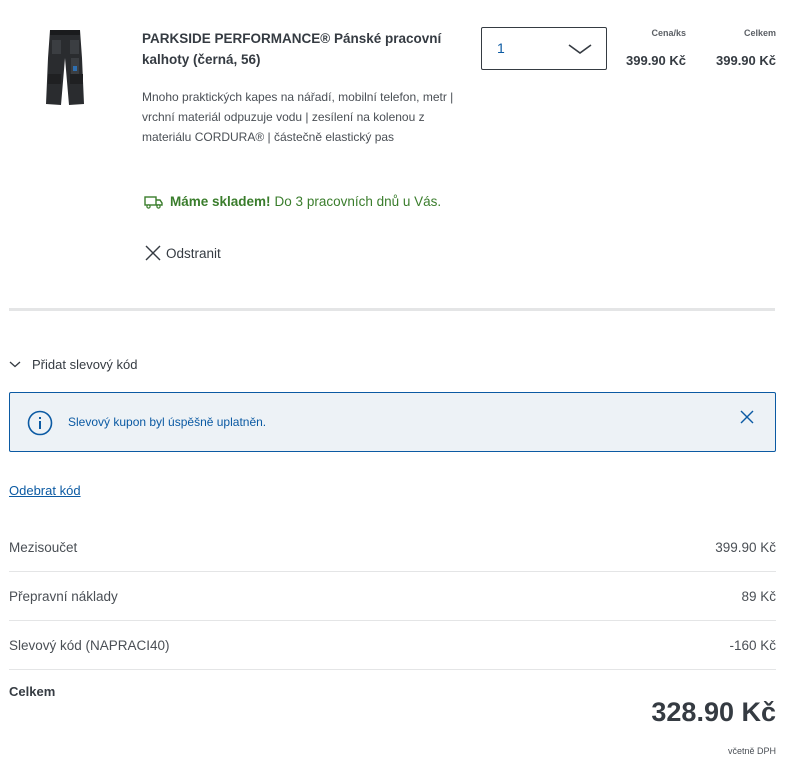  What do you see at coordinates (167, 422) in the screenshot?
I see `alert-message: Slevový kupon byl úspěšně uplatněn.` at bounding box center [167, 422].